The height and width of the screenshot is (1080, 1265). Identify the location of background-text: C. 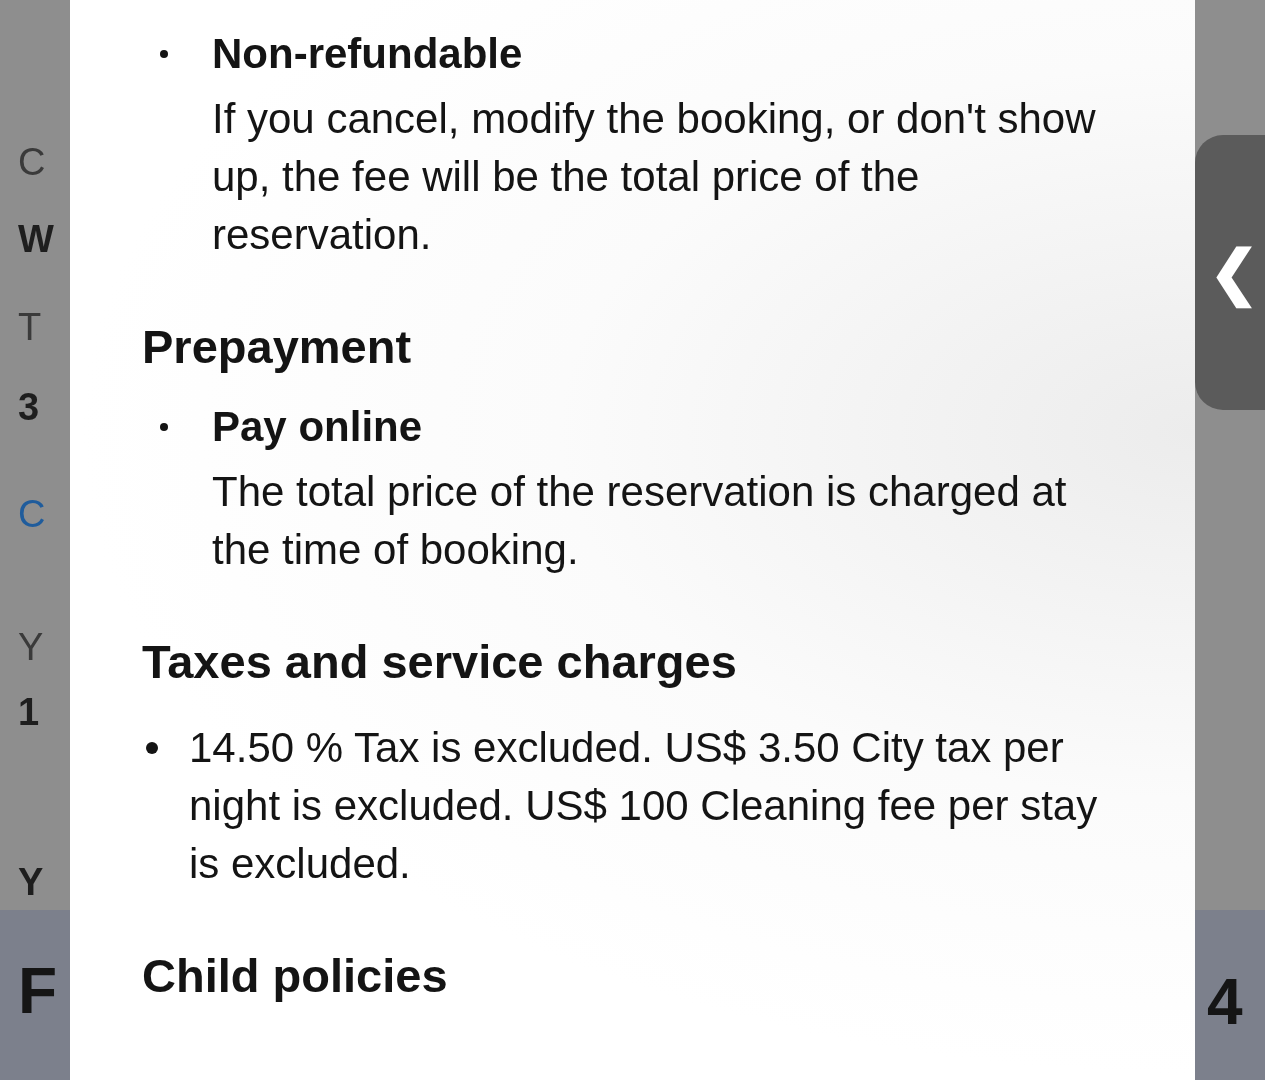
(32, 162).